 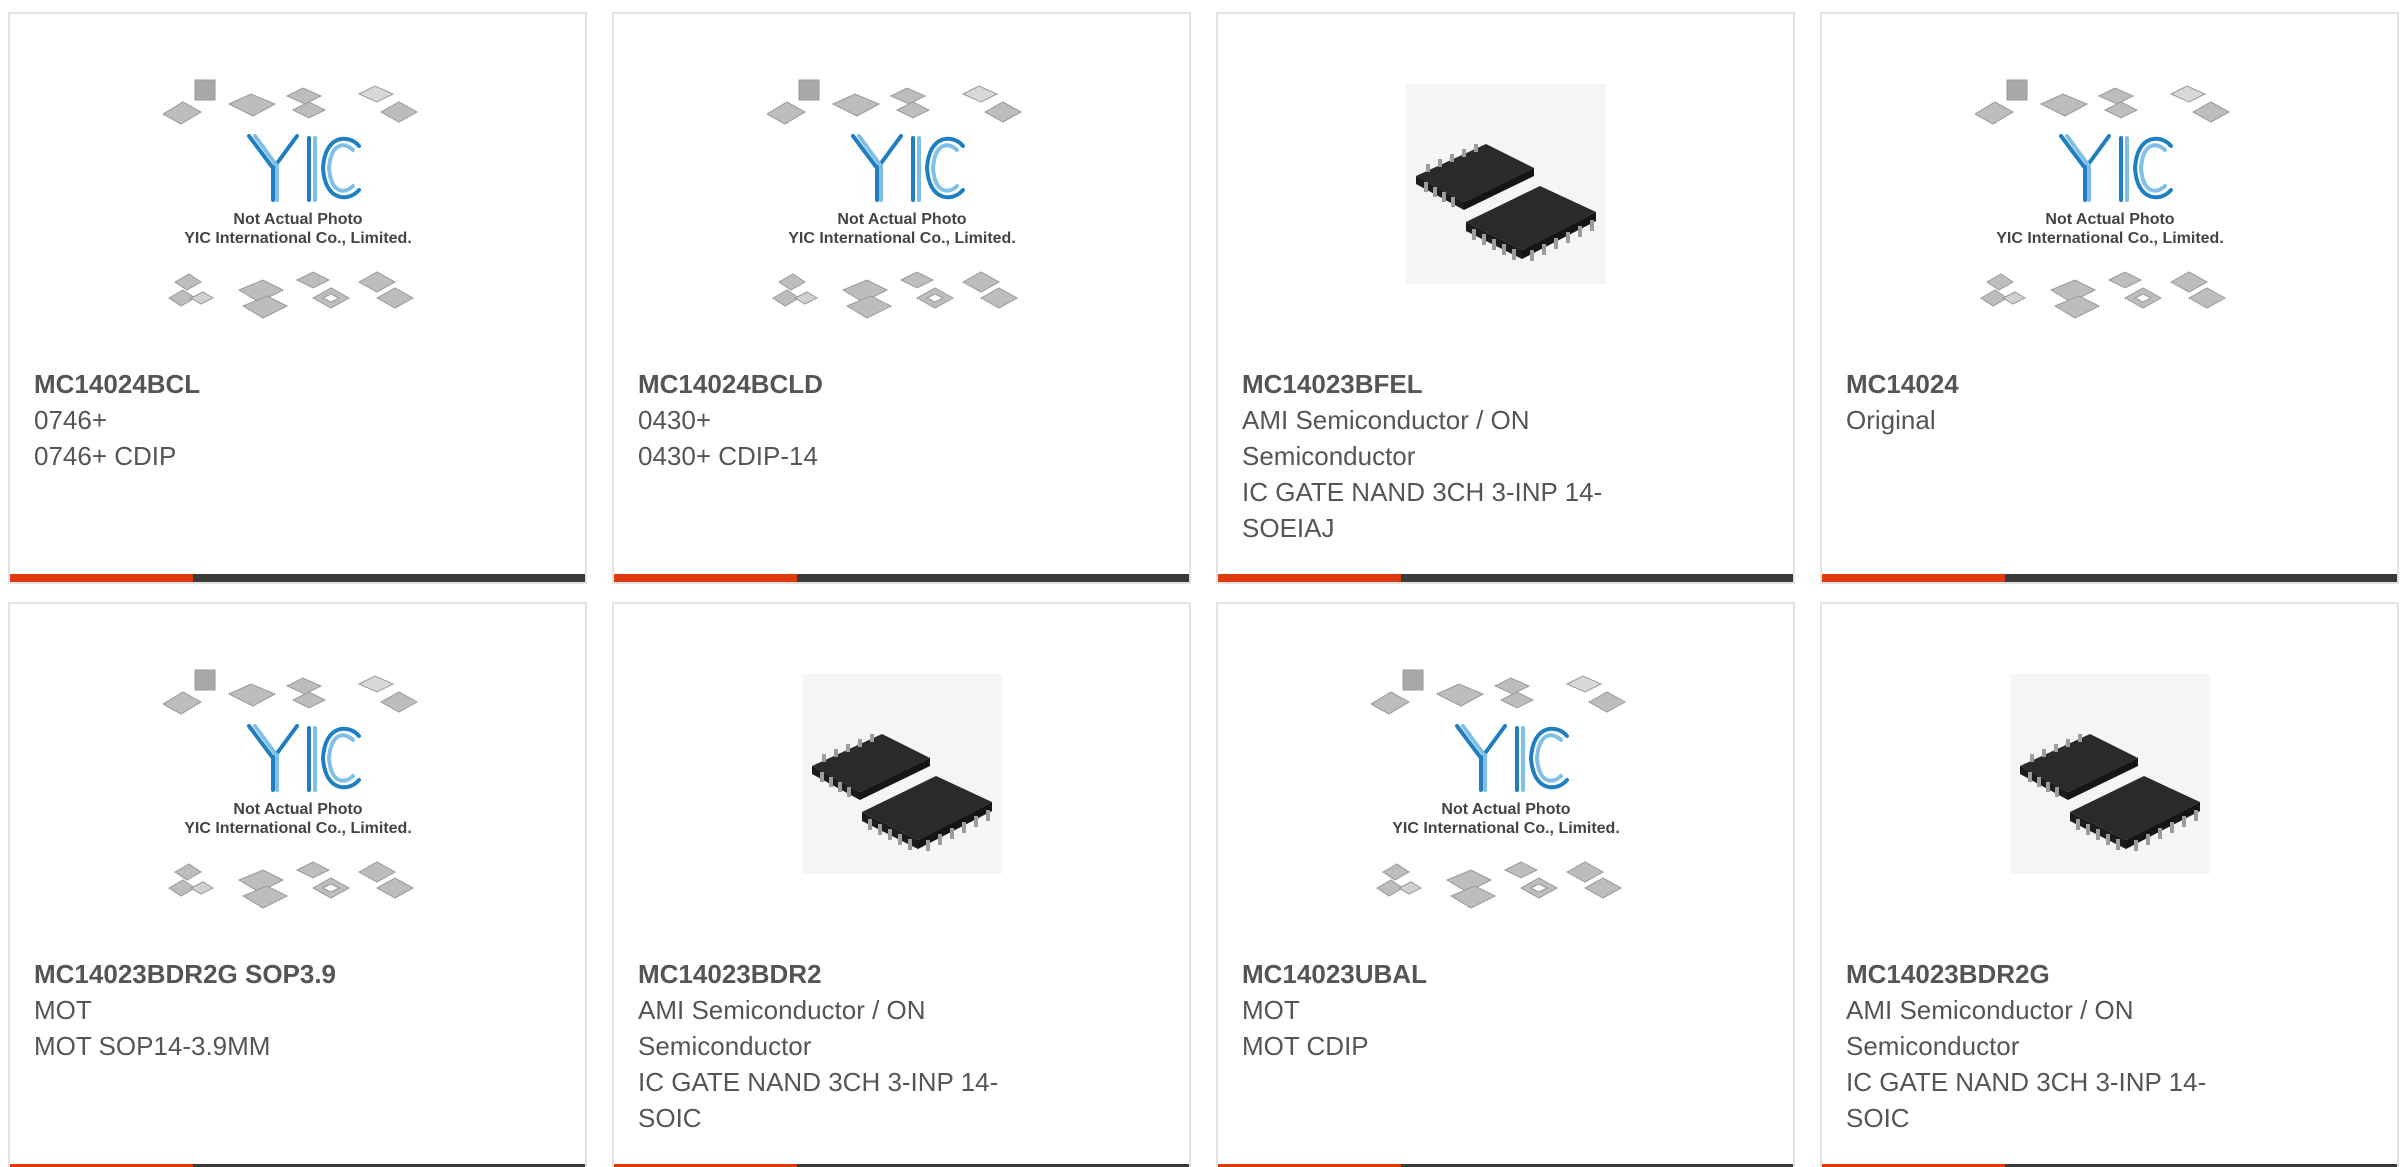 I want to click on product-title-link: MC14023BDR2G SOP3.9, so click(x=244, y=974).